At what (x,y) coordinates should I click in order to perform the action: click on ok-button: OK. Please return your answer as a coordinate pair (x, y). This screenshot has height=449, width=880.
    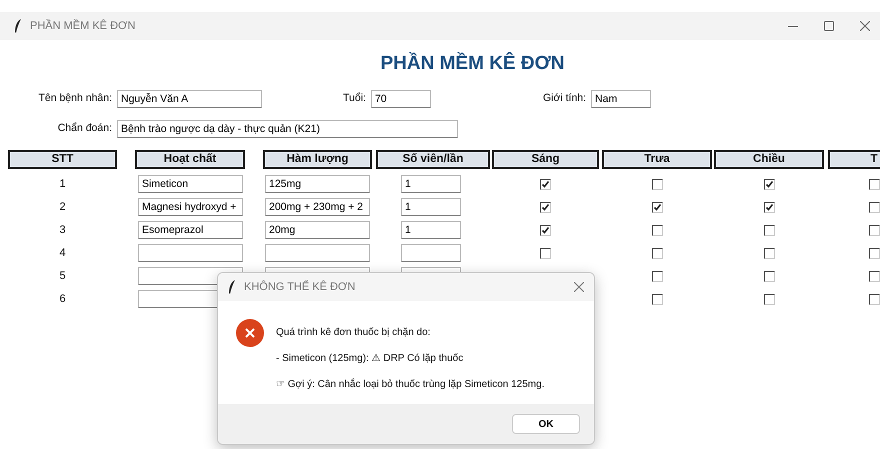
    Looking at the image, I should click on (546, 424).